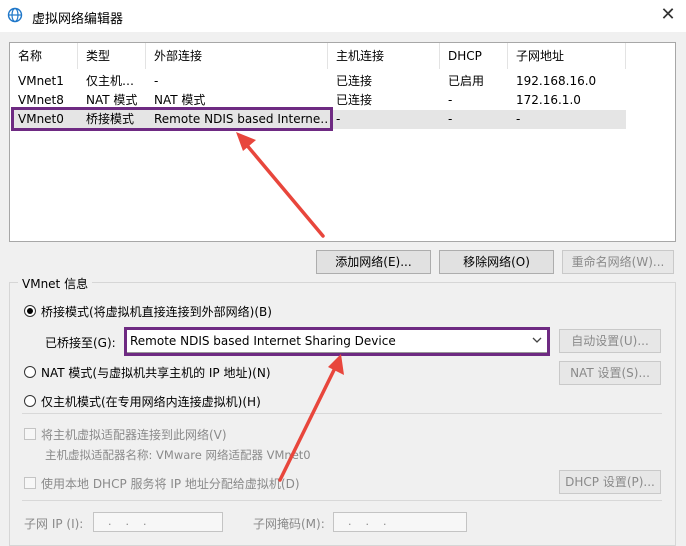 This screenshot has height=546, width=686. I want to click on annotation-arrows, so click(290, 307).